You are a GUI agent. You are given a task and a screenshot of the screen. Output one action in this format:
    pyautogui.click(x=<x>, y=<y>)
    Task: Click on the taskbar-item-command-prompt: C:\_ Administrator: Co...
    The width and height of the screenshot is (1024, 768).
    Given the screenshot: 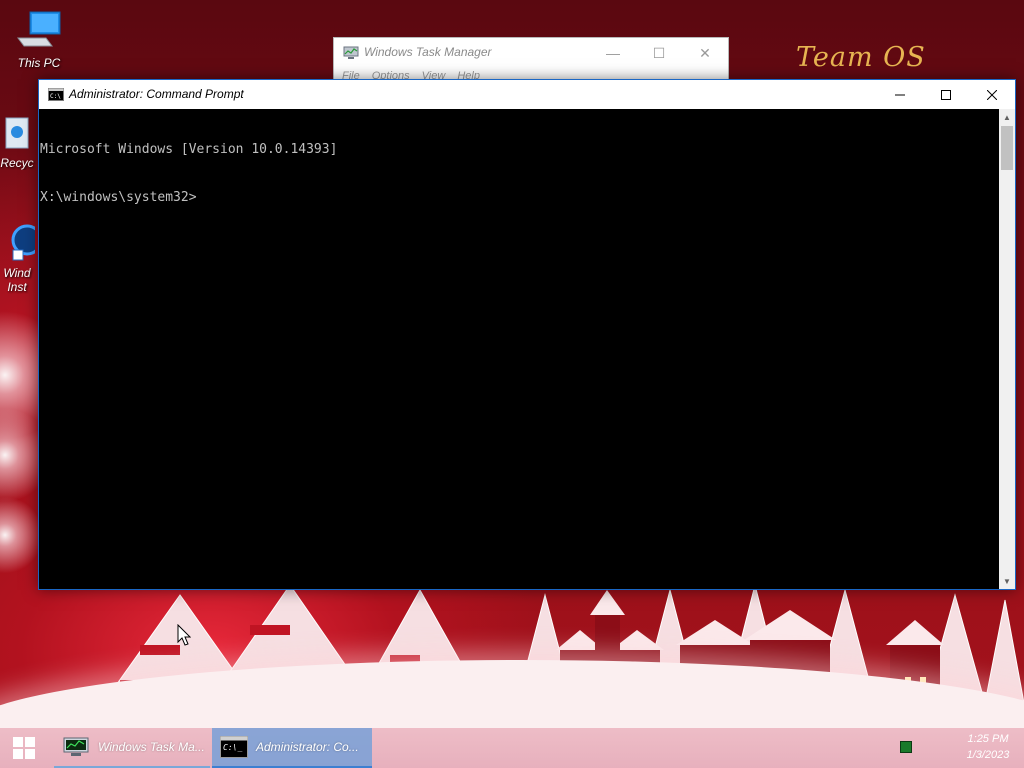 What is the action you would take?
    pyautogui.click(x=292, y=748)
    